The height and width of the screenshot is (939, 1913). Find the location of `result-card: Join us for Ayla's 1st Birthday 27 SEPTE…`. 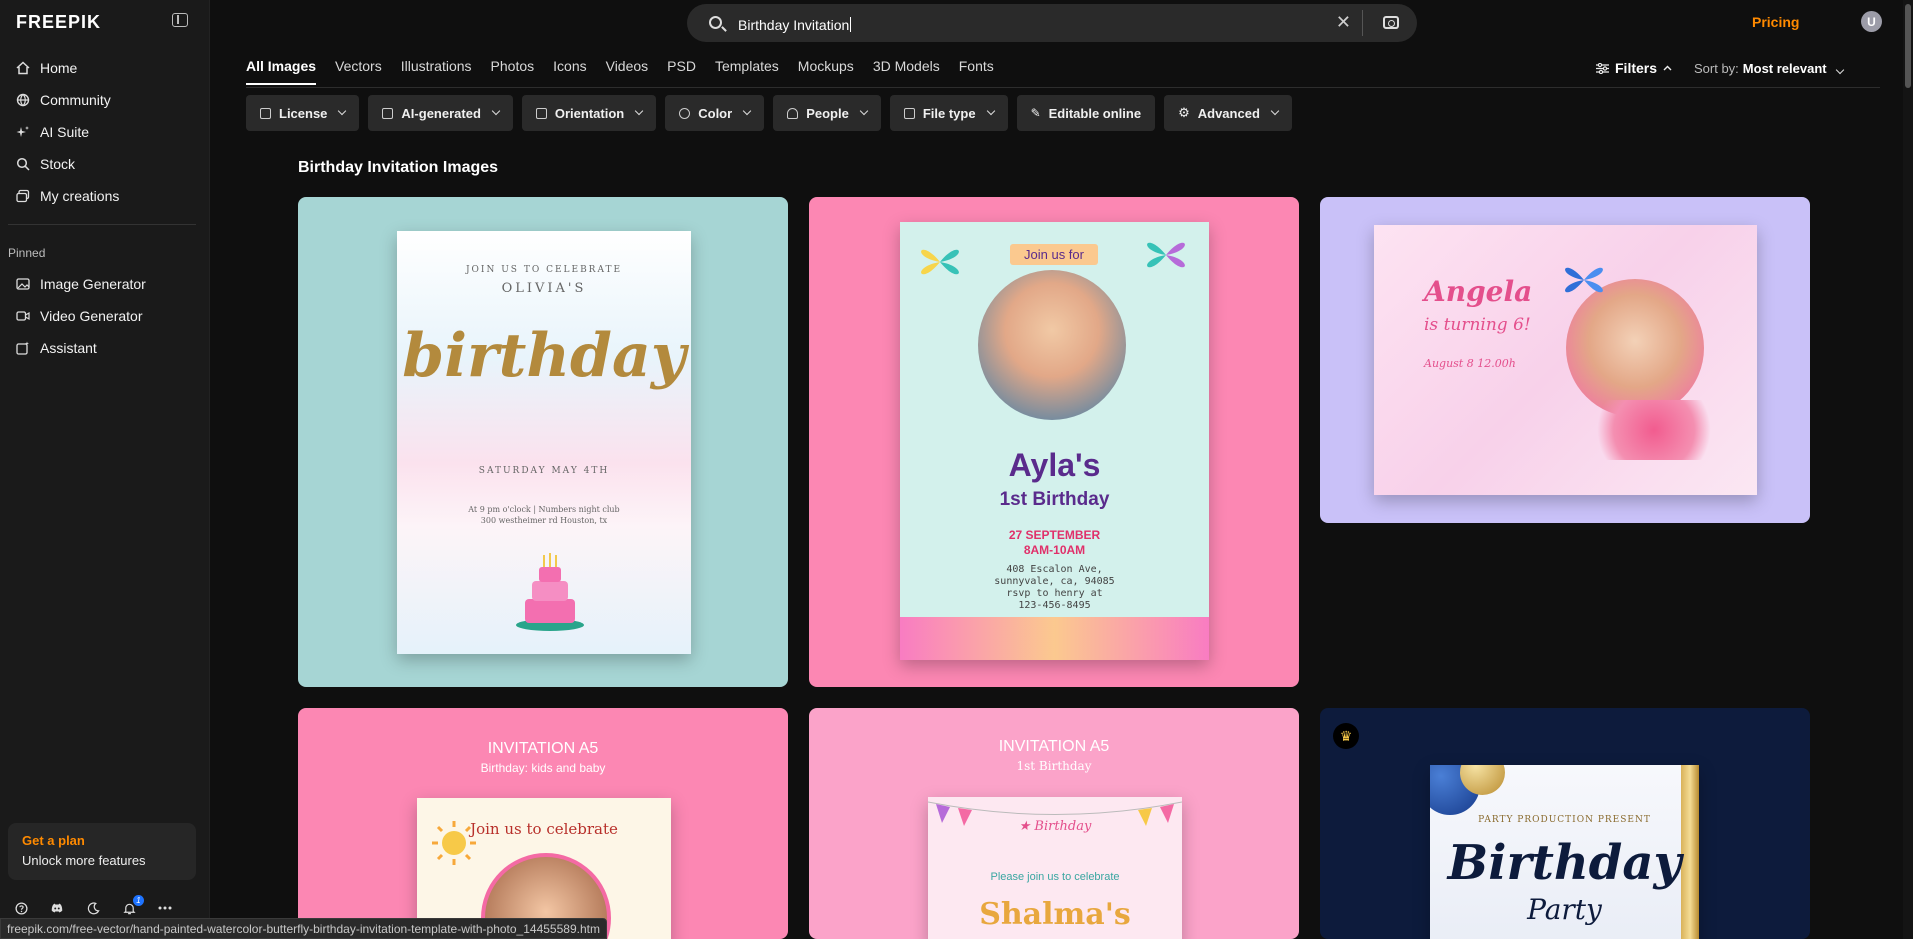

result-card: Join us for Ayla's 1st Birthday 27 SEPTE… is located at coordinates (1054, 442).